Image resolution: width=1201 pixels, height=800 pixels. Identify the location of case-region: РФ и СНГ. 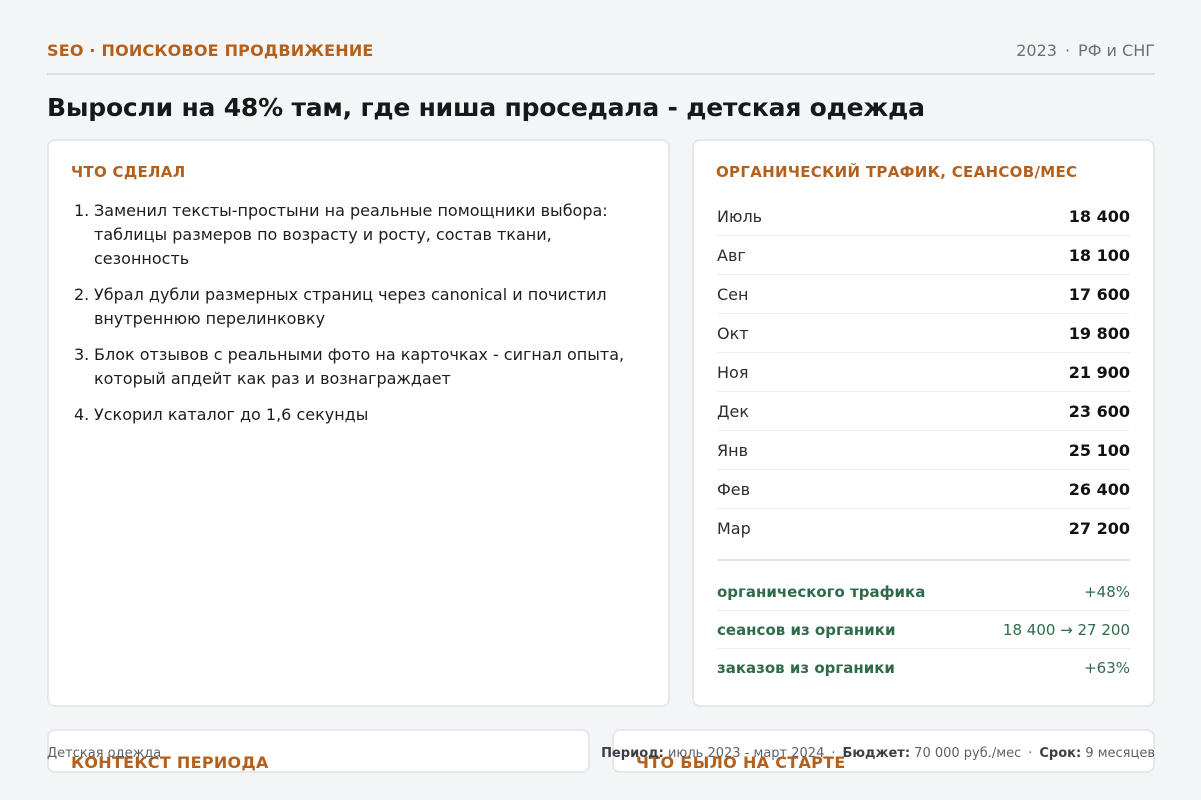
(1116, 50).